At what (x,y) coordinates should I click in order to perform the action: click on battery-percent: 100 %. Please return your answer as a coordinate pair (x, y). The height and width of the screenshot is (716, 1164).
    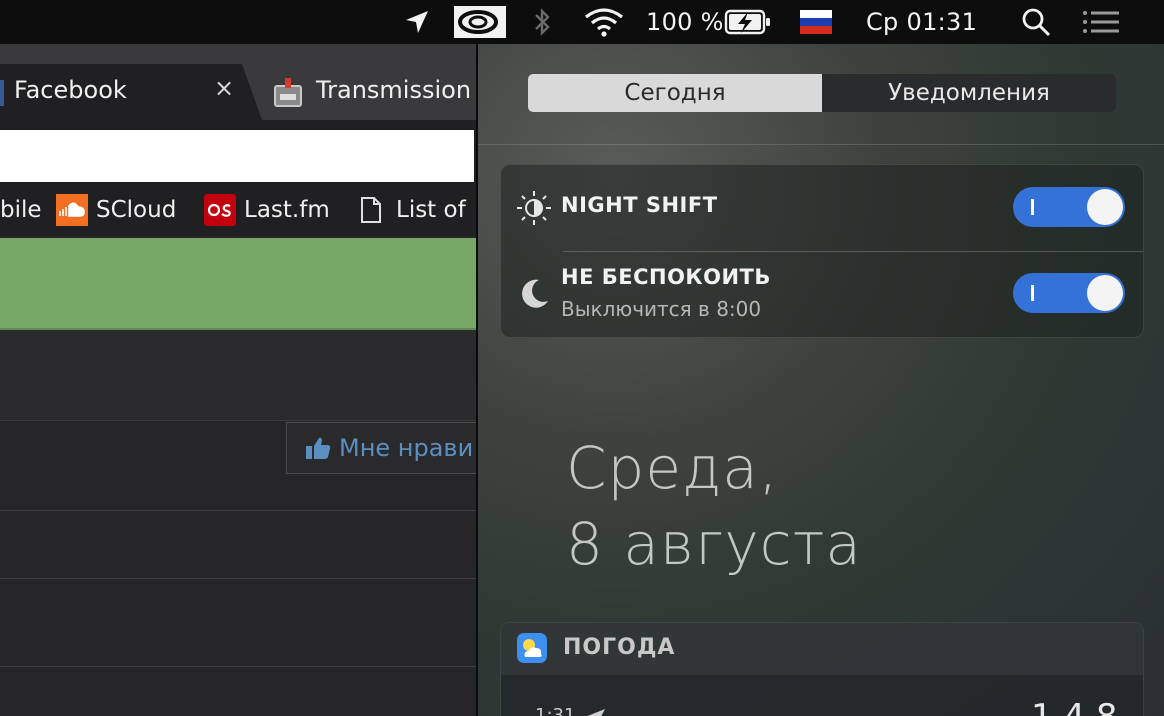
    Looking at the image, I should click on (685, 22).